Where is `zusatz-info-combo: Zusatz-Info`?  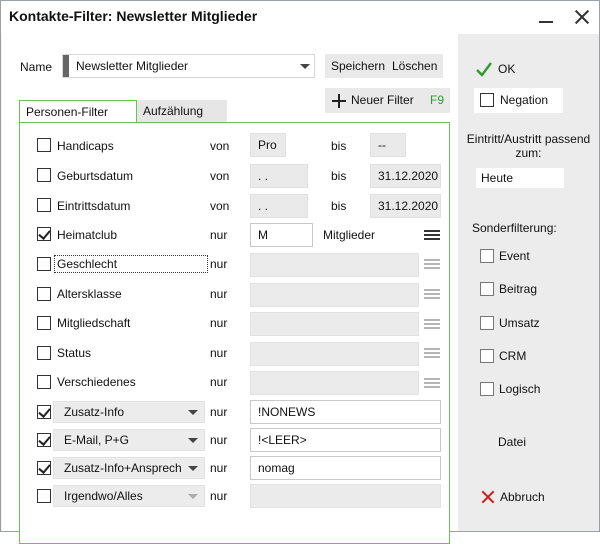 zusatz-info-combo: Zusatz-Info is located at coordinates (129, 412).